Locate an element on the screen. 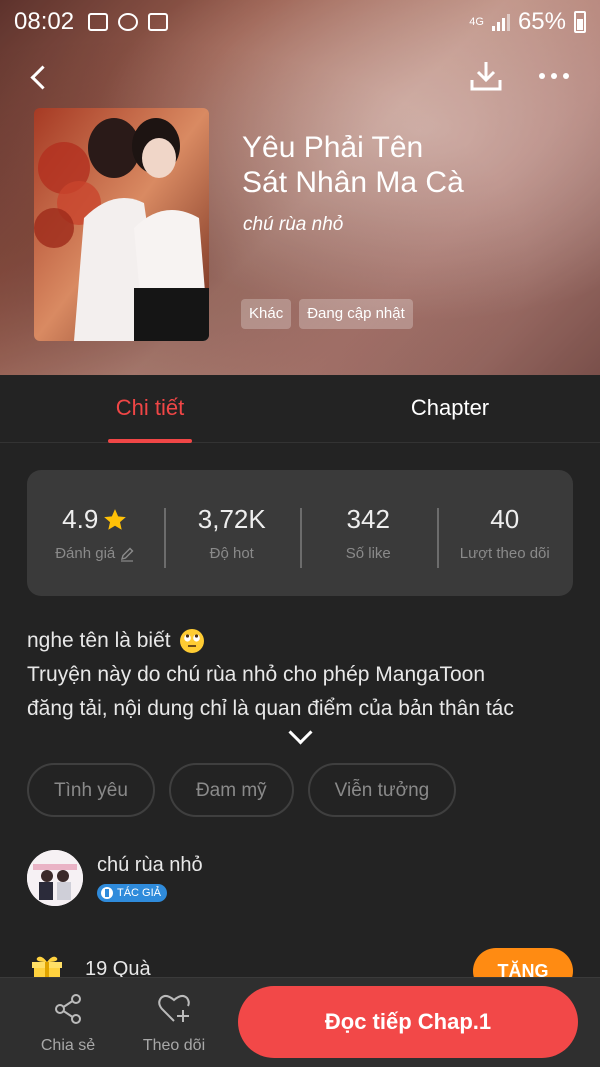 This screenshot has height=1067, width=600. author-name: chú rùa nhỏ is located at coordinates (150, 865).